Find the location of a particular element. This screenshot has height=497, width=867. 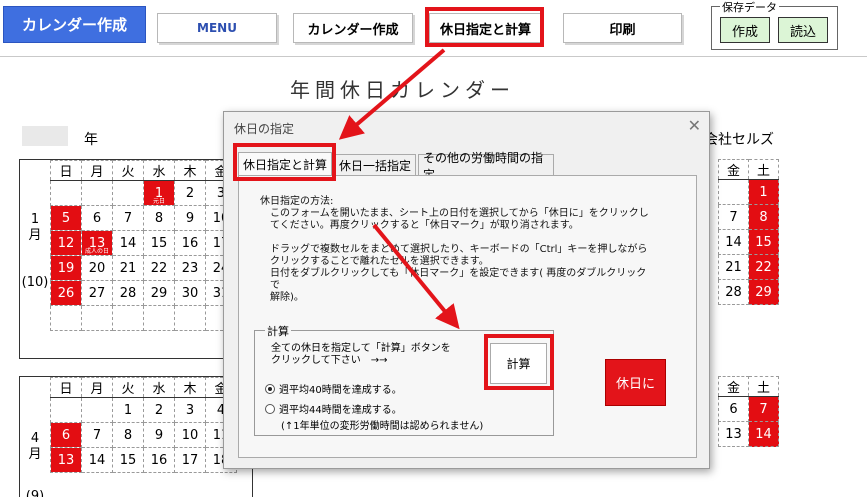

arrow-to-tab is located at coordinates (392, 94).